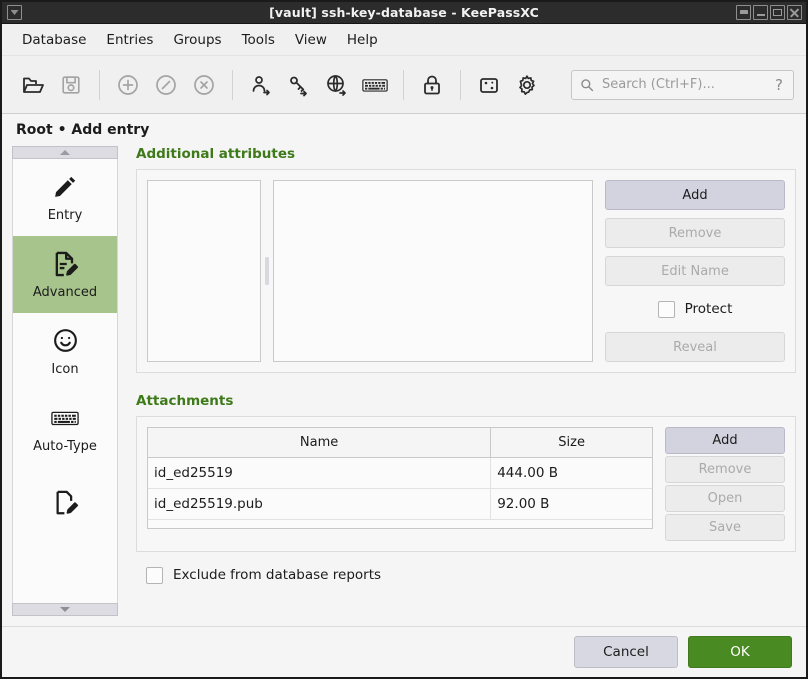 The image size is (808, 679). What do you see at coordinates (65, 446) in the screenshot?
I see `sidebar-item-label: Auto-Type` at bounding box center [65, 446].